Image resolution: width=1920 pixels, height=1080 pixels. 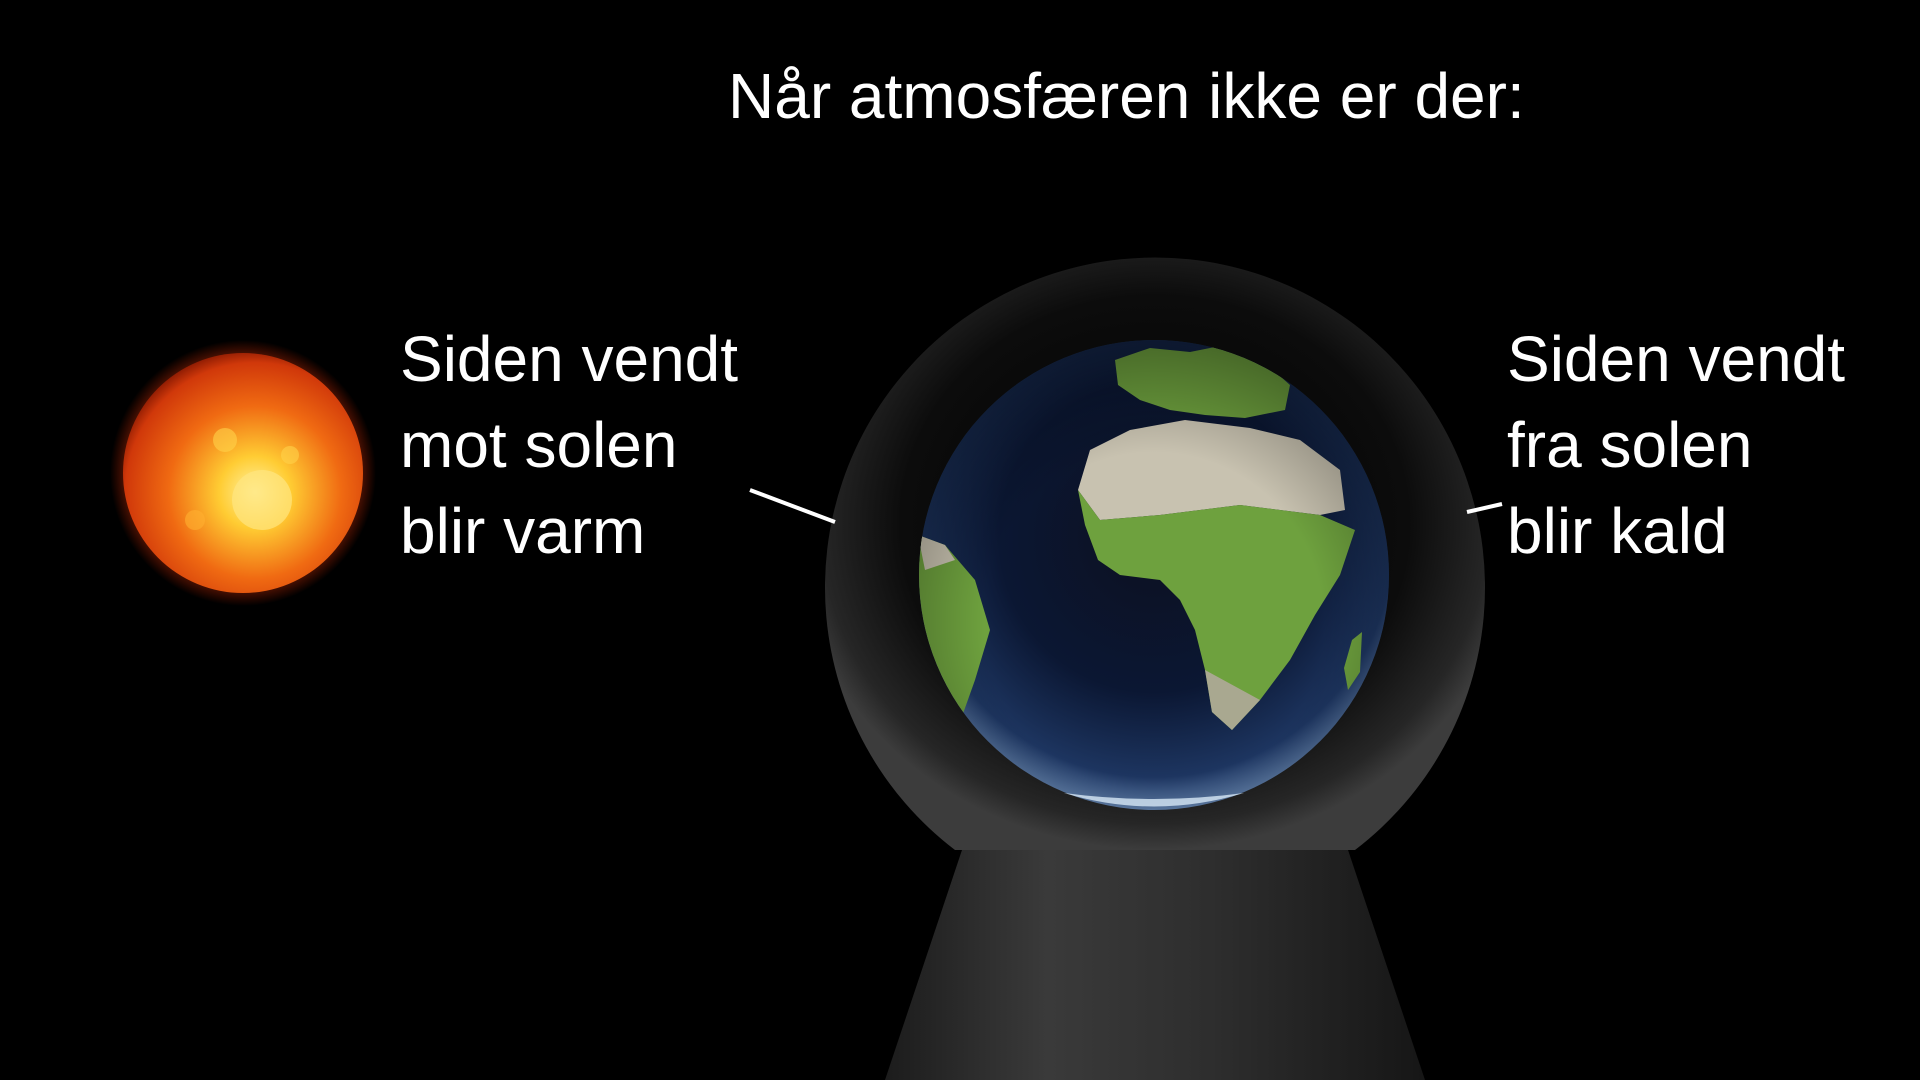 I want to click on label-line: blir kald, so click(x=1617, y=531).